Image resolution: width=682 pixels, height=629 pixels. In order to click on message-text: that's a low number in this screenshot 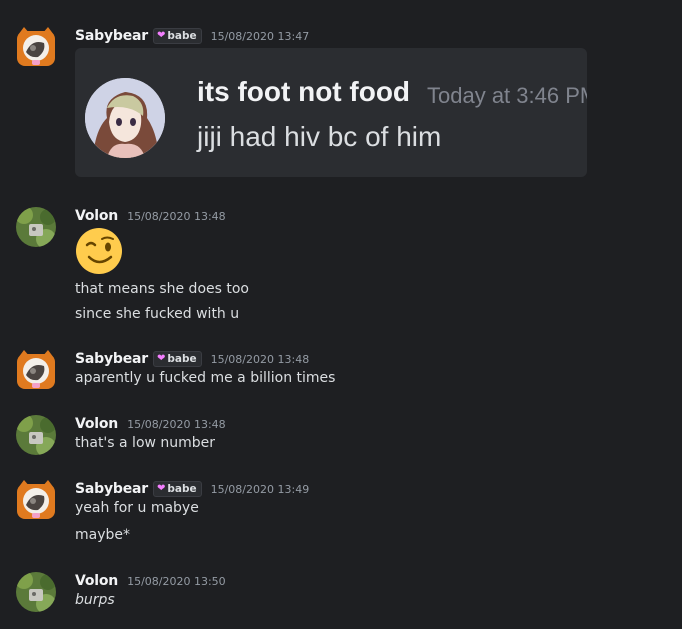, I will do `click(145, 443)`.